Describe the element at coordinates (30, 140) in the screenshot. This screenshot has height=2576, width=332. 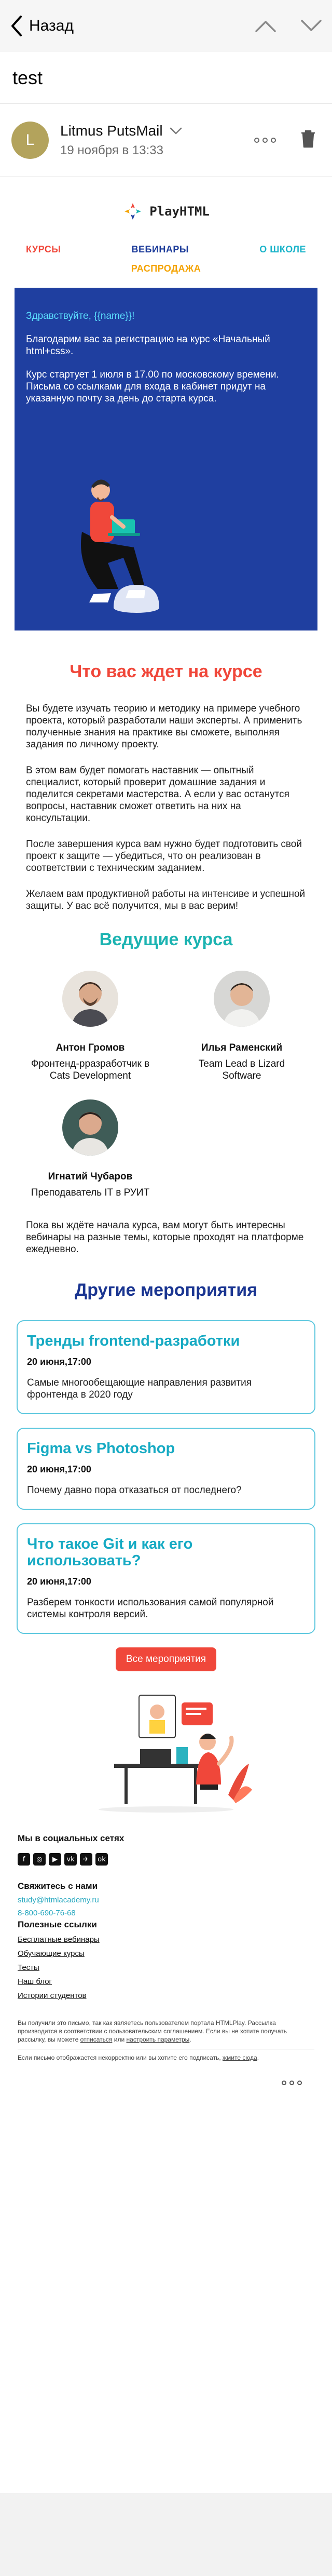
I see `avatar: L` at that location.